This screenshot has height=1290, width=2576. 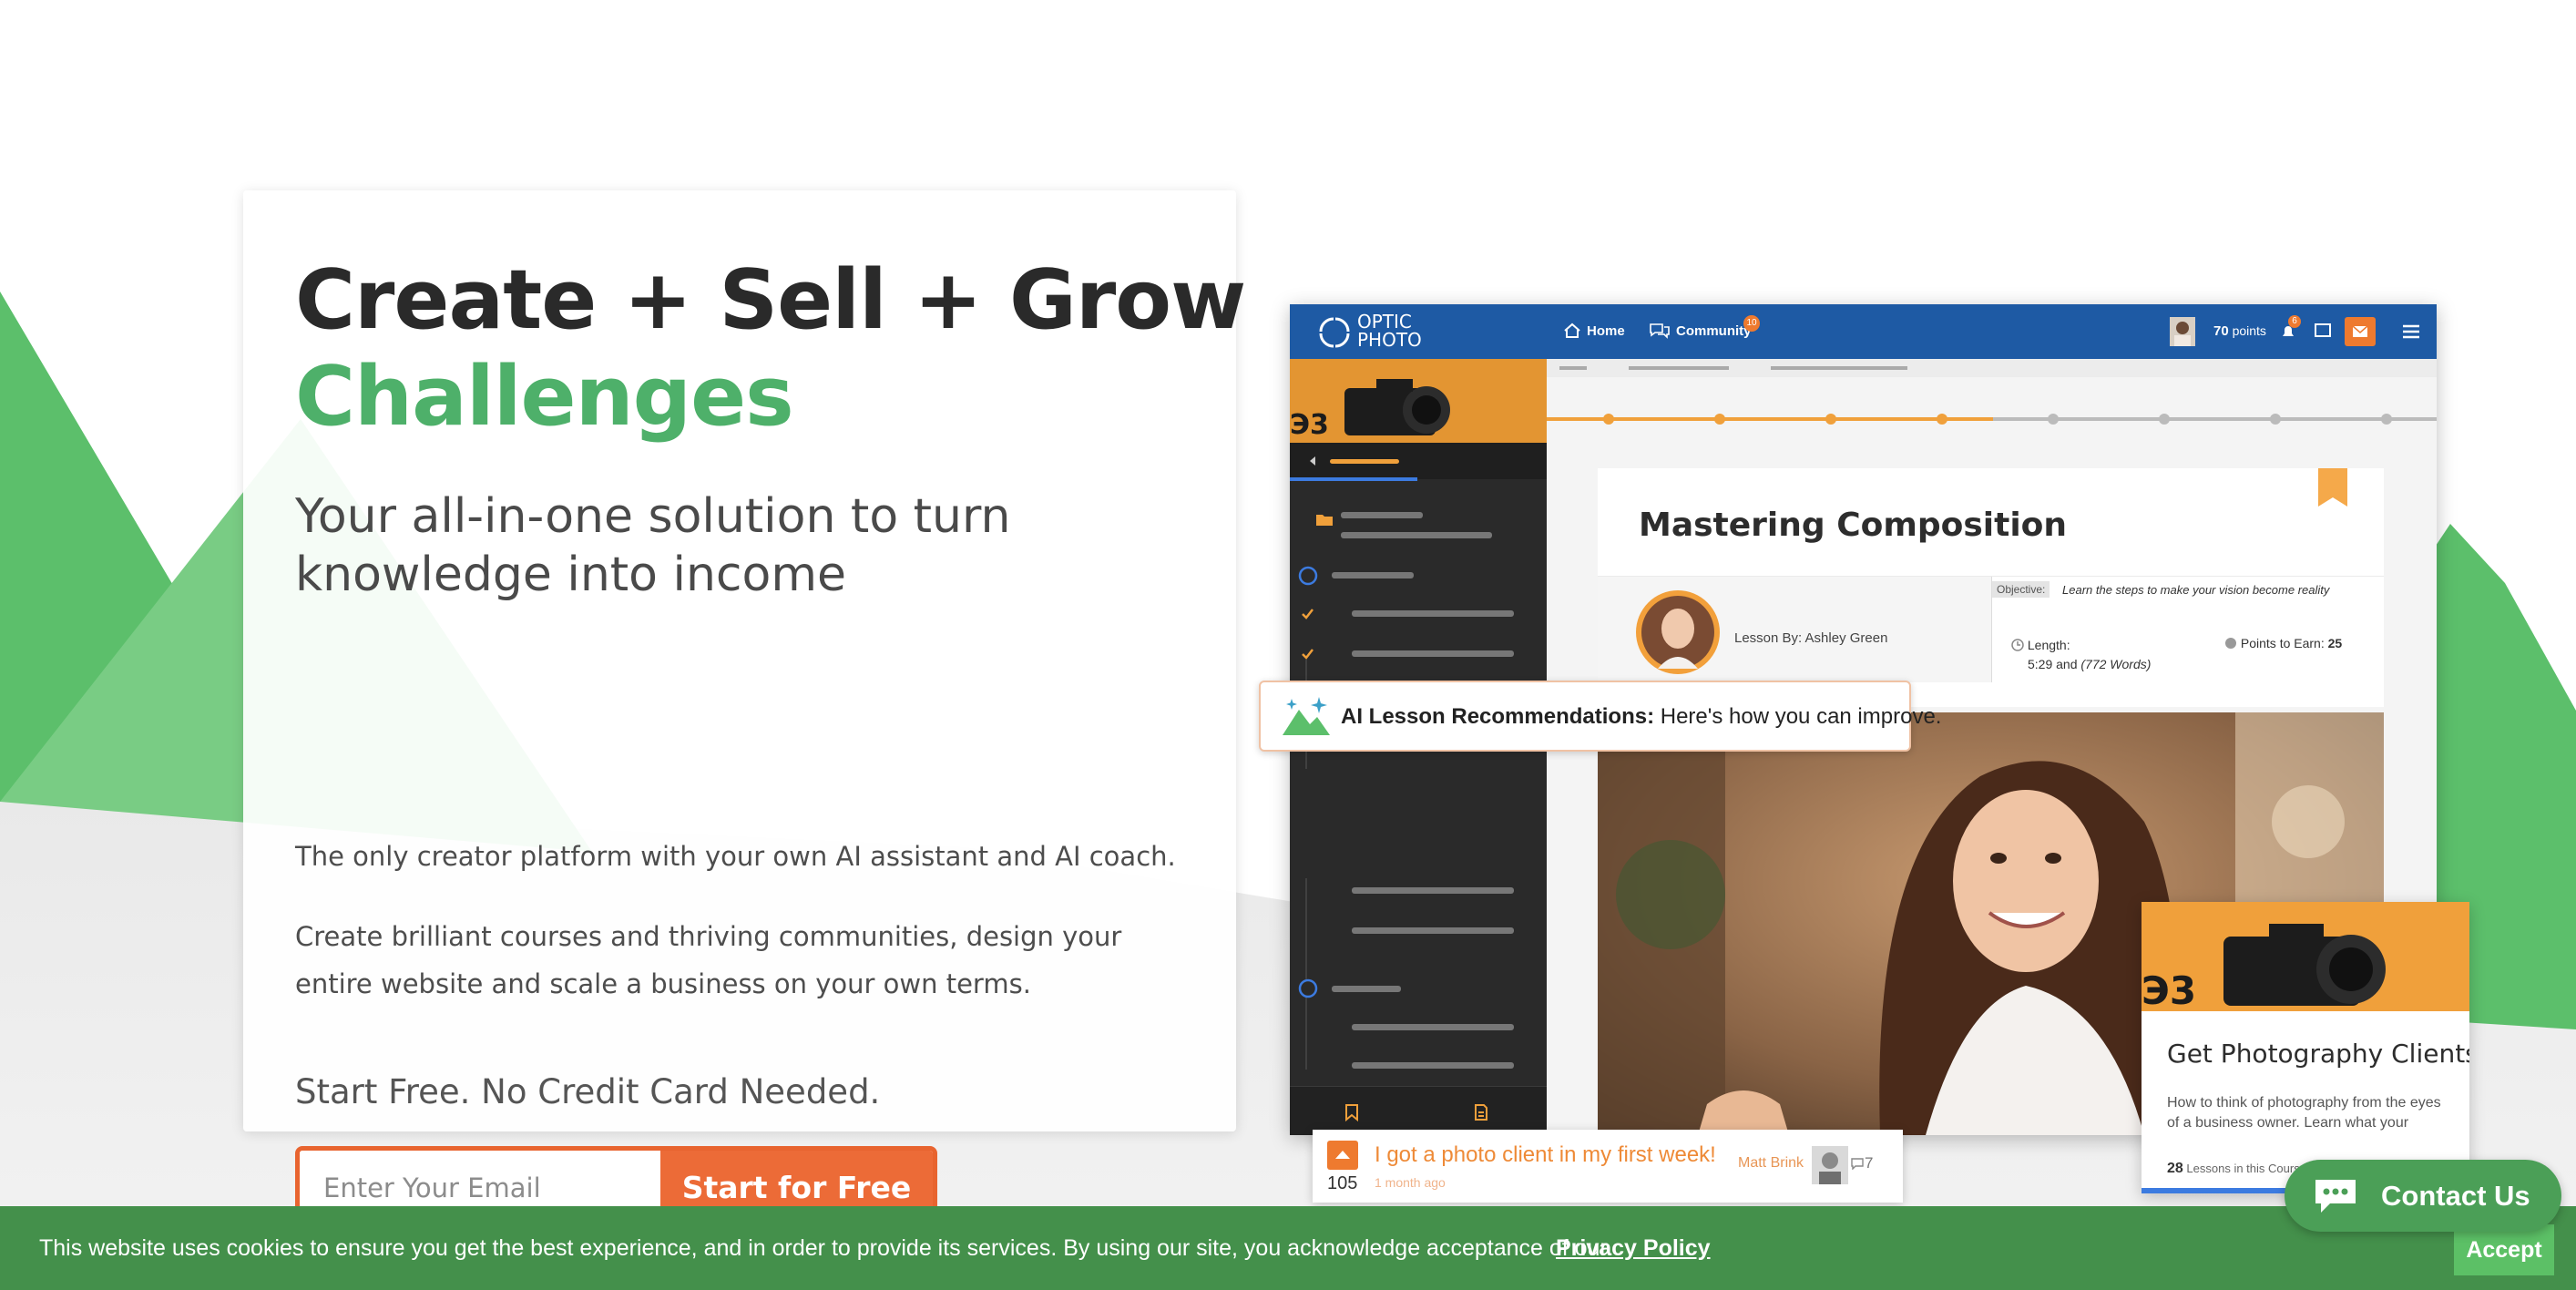 What do you see at coordinates (1633, 1248) in the screenshot?
I see `privacy-policy-link: Privacy Policy` at bounding box center [1633, 1248].